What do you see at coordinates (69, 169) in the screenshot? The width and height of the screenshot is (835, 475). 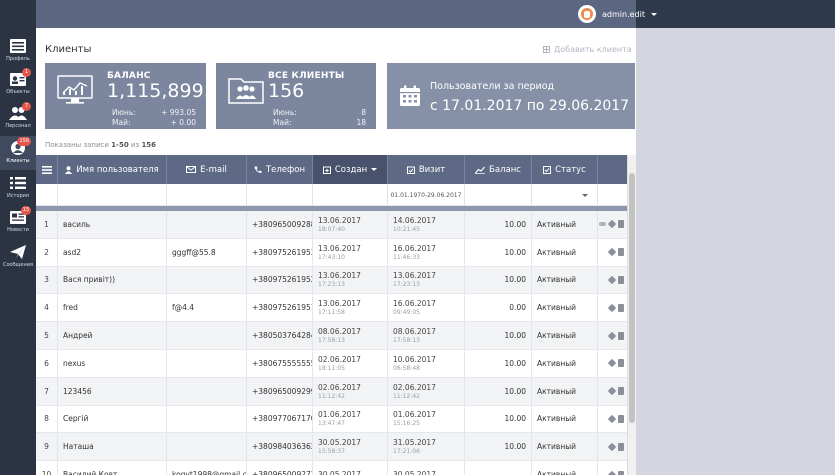 I see `user-icon` at bounding box center [69, 169].